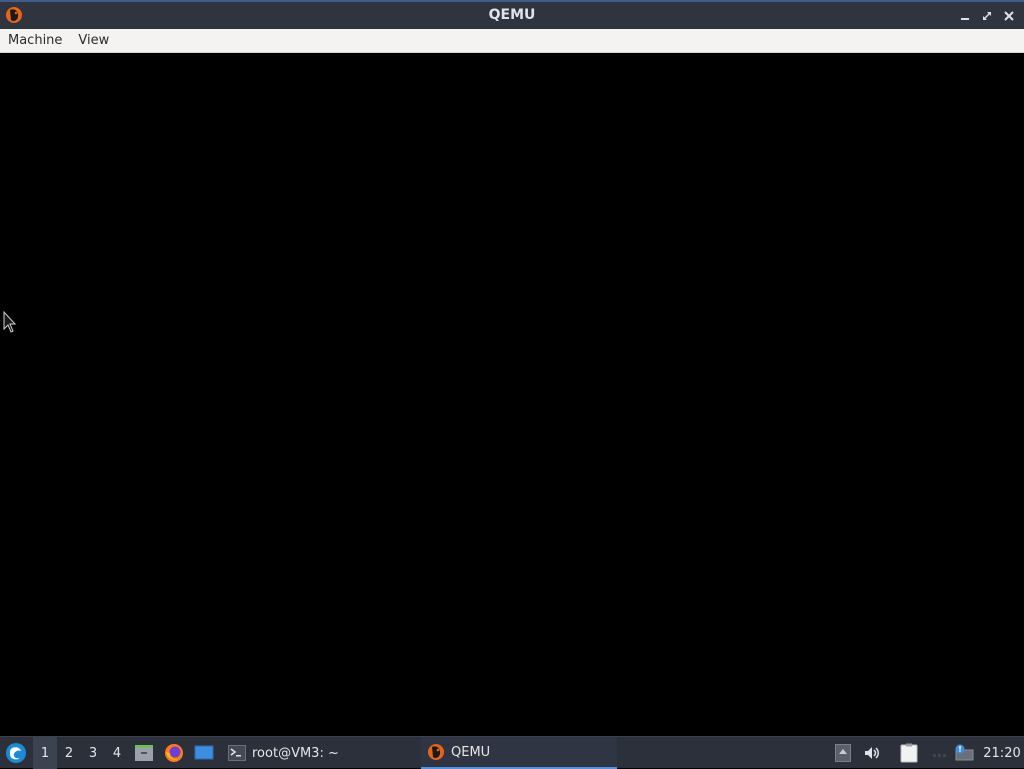 The image size is (1024, 769). I want to click on show-desktop-button, so click(204, 753).